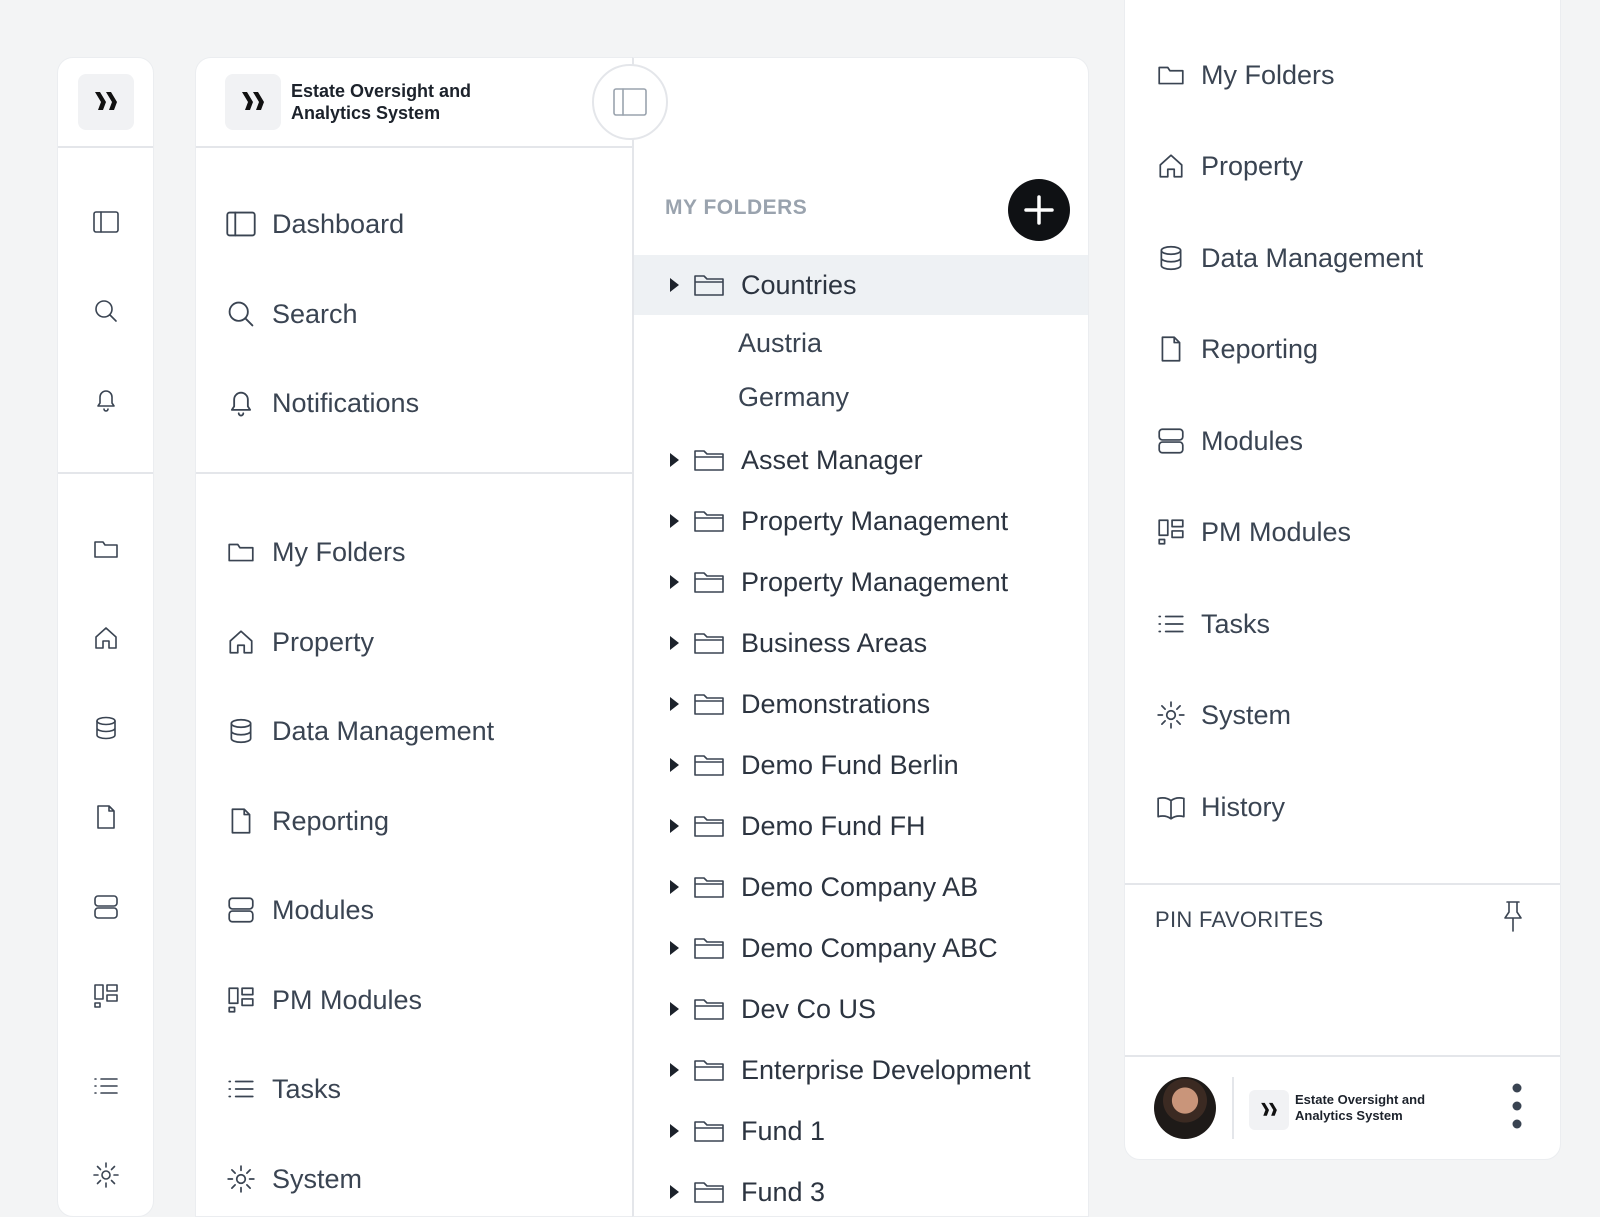 Image resolution: width=1600 pixels, height=1217 pixels. What do you see at coordinates (106, 1086) in the screenshot?
I see `rail-list-icon` at bounding box center [106, 1086].